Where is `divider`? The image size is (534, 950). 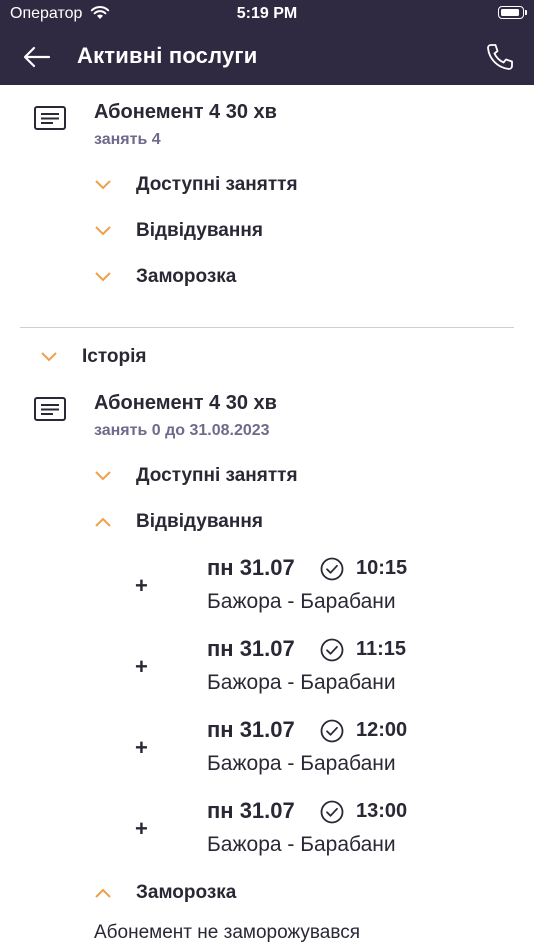
divider is located at coordinates (267, 327).